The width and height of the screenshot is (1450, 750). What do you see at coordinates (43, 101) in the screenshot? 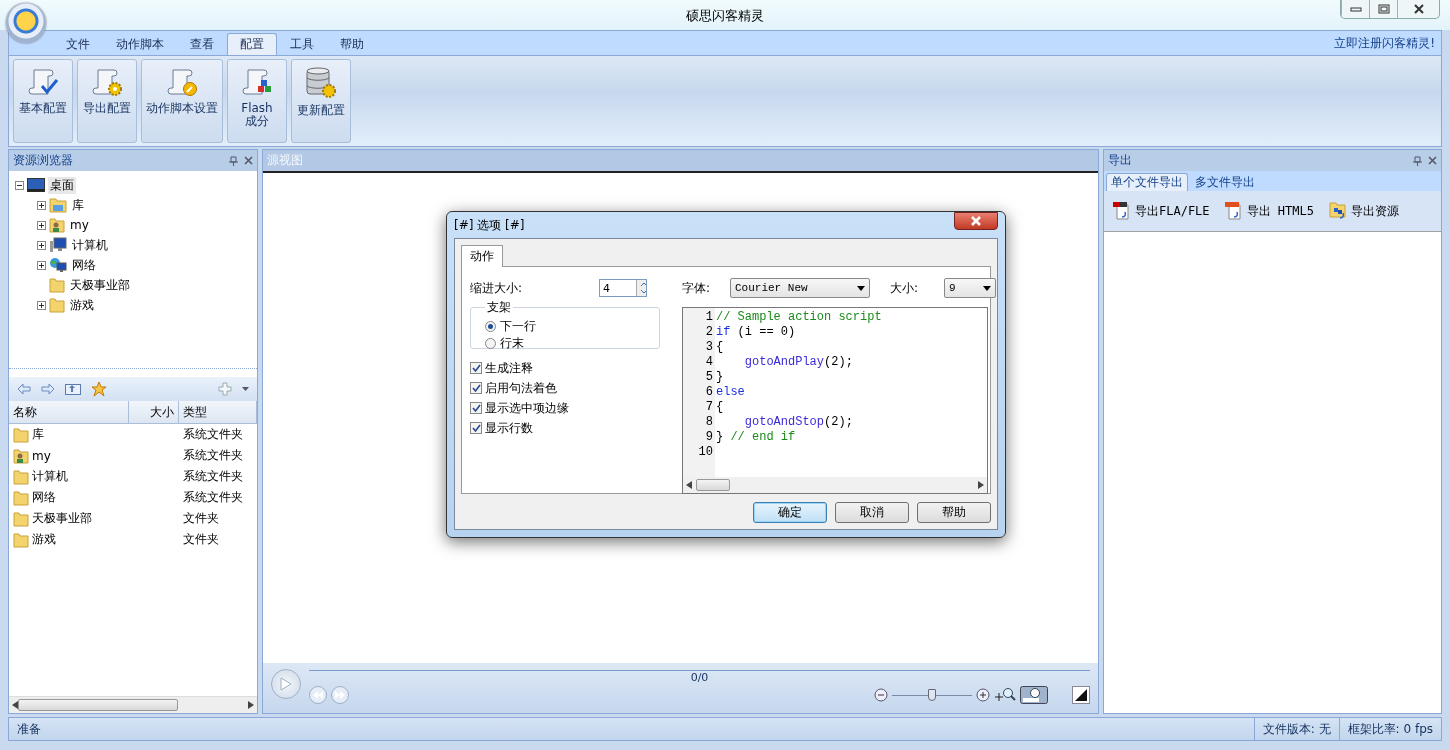
I see `ribbon-button: 基本配置` at bounding box center [43, 101].